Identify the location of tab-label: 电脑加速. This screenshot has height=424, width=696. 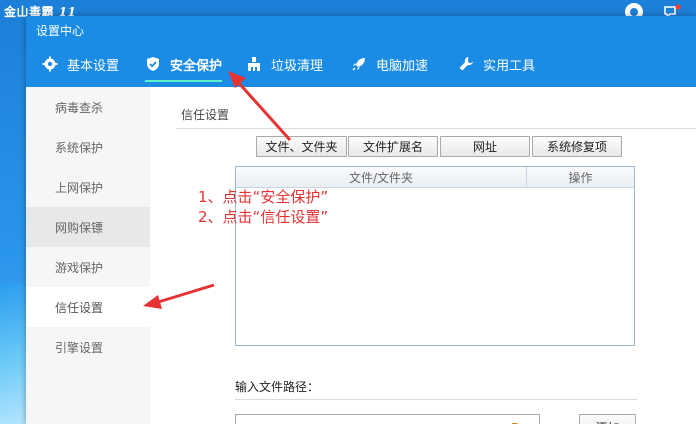
(402, 66).